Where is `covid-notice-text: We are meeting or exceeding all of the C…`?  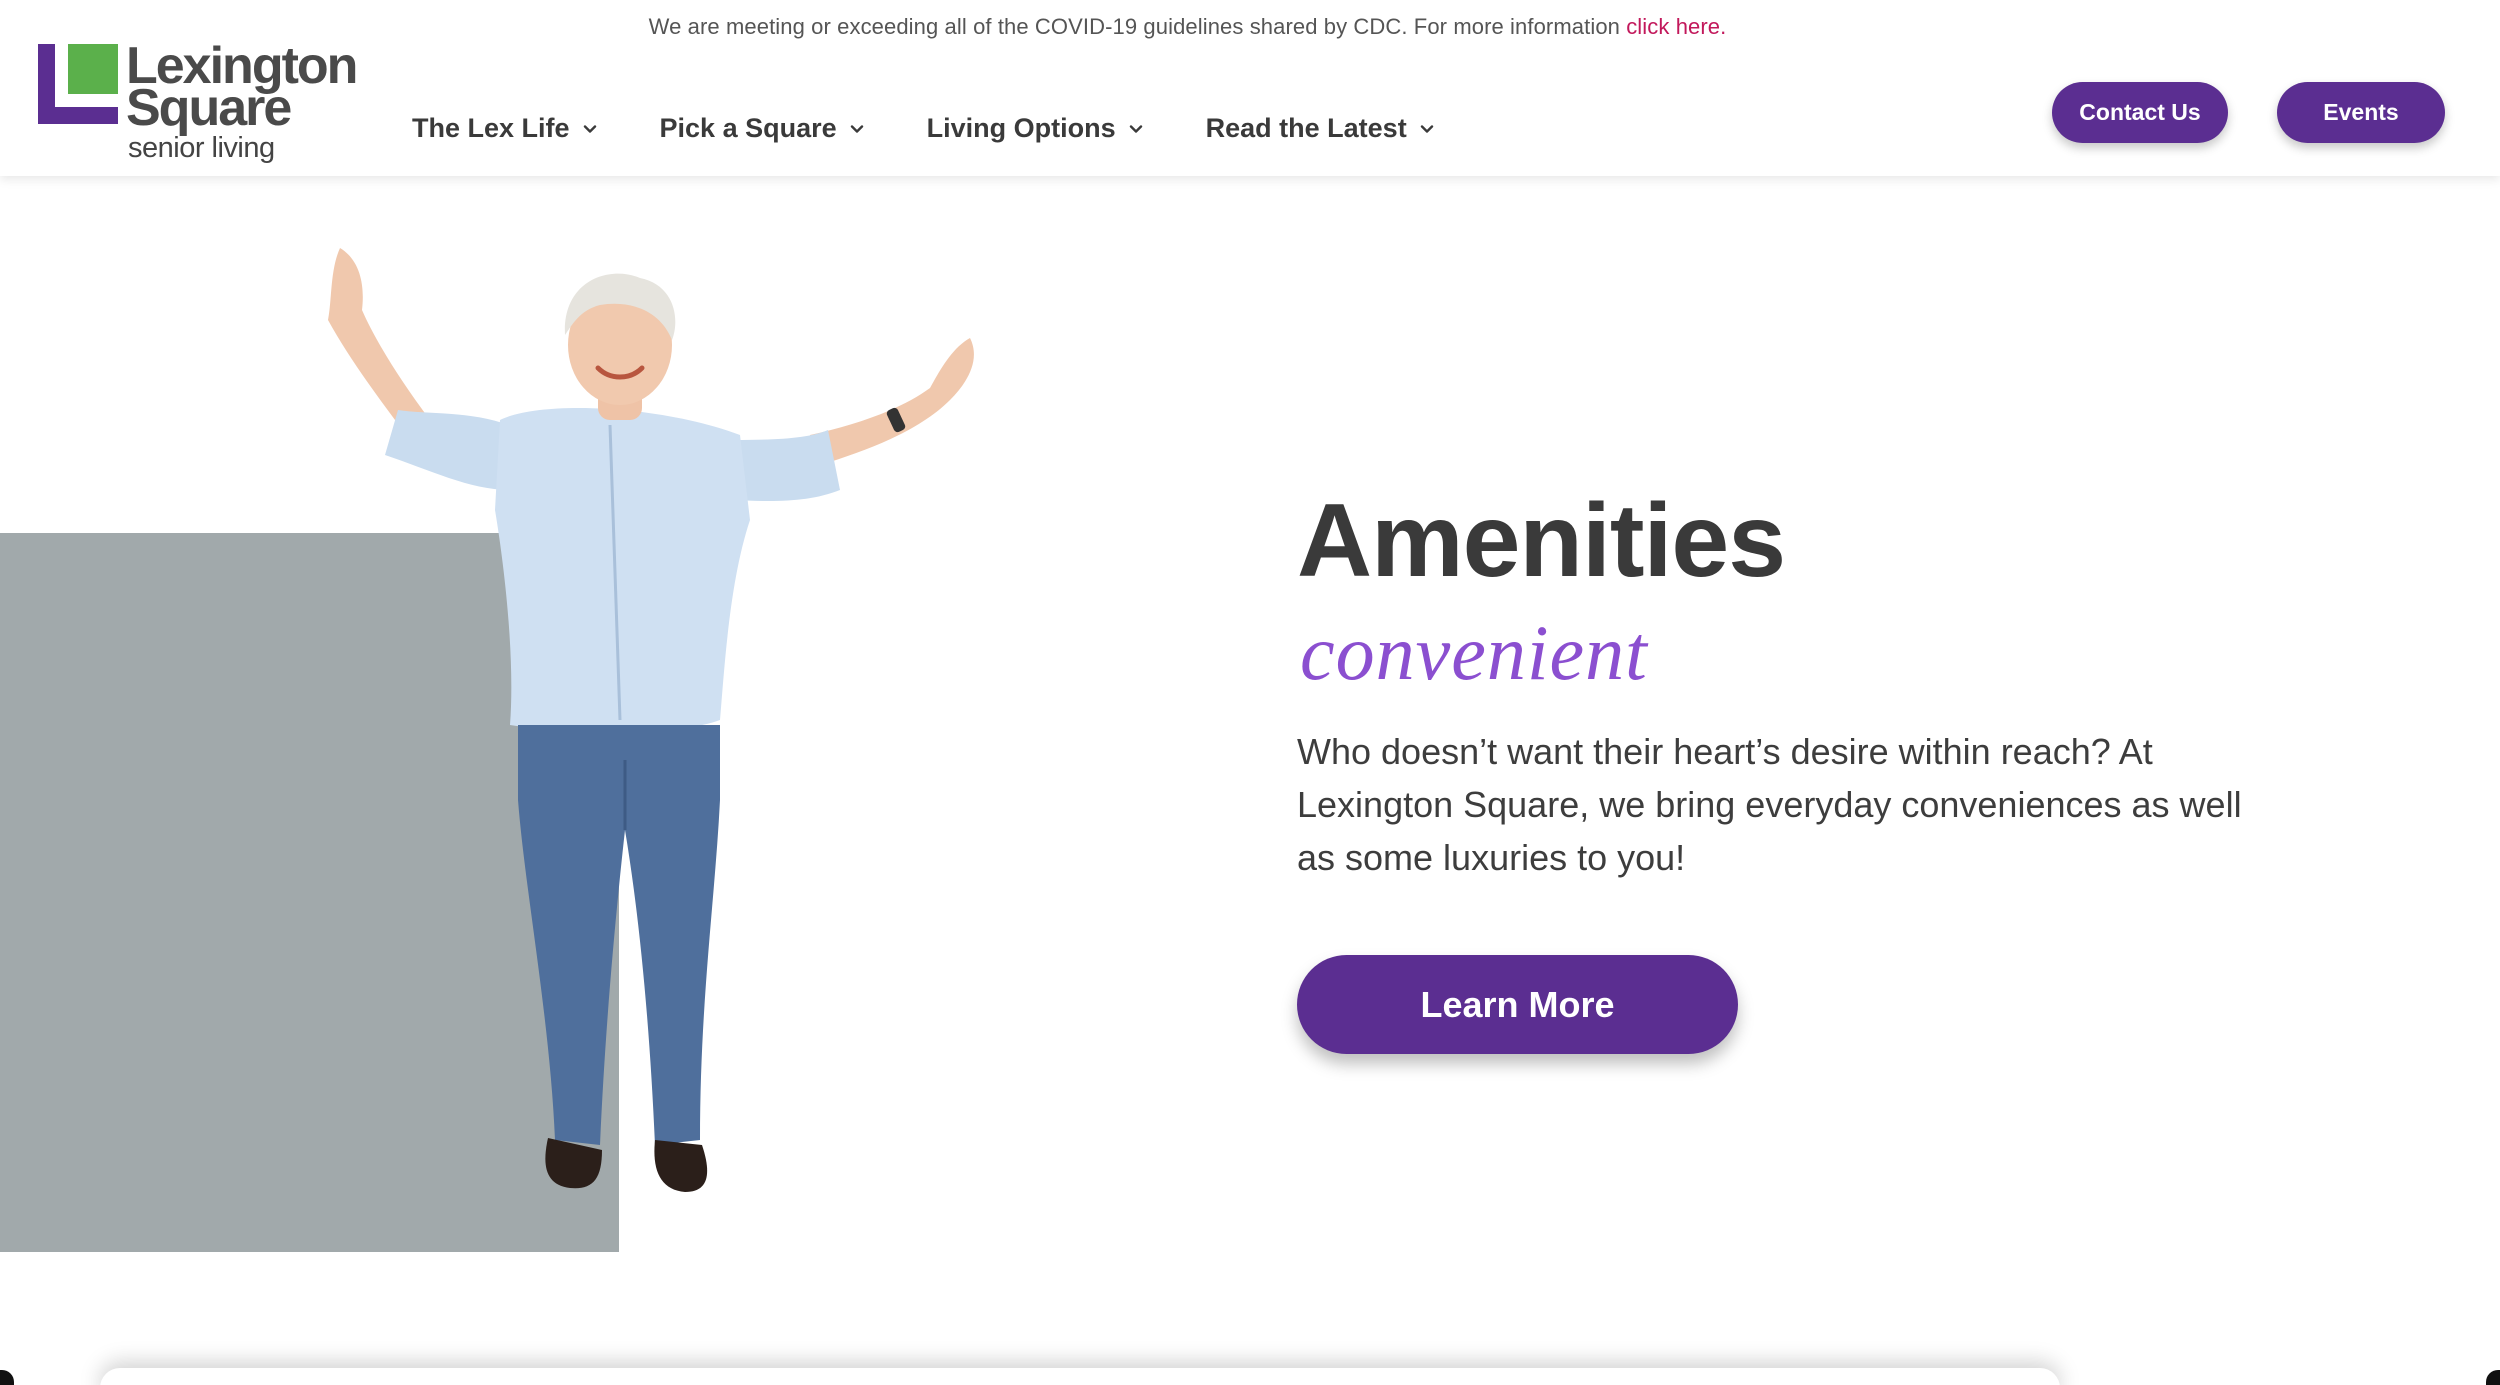
covid-notice-text: We are meeting or exceeding all of the C… is located at coordinates (1137, 26).